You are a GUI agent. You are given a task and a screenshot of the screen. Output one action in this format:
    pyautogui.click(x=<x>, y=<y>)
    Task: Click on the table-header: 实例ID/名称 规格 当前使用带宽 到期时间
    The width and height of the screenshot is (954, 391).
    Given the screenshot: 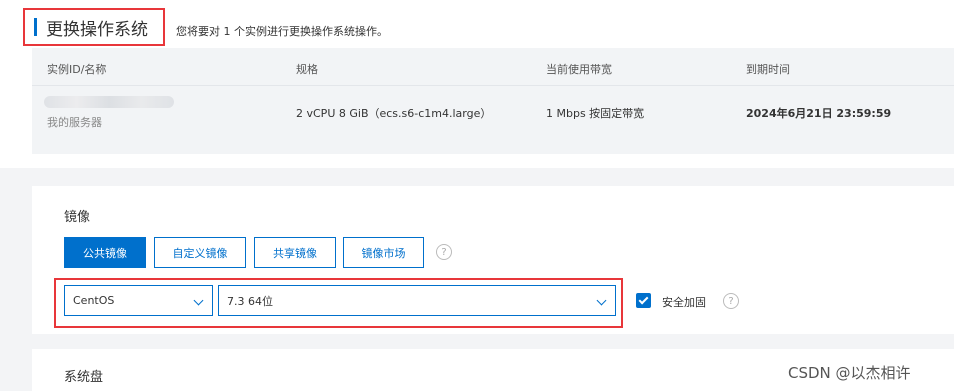 What is the action you would take?
    pyautogui.click(x=493, y=67)
    